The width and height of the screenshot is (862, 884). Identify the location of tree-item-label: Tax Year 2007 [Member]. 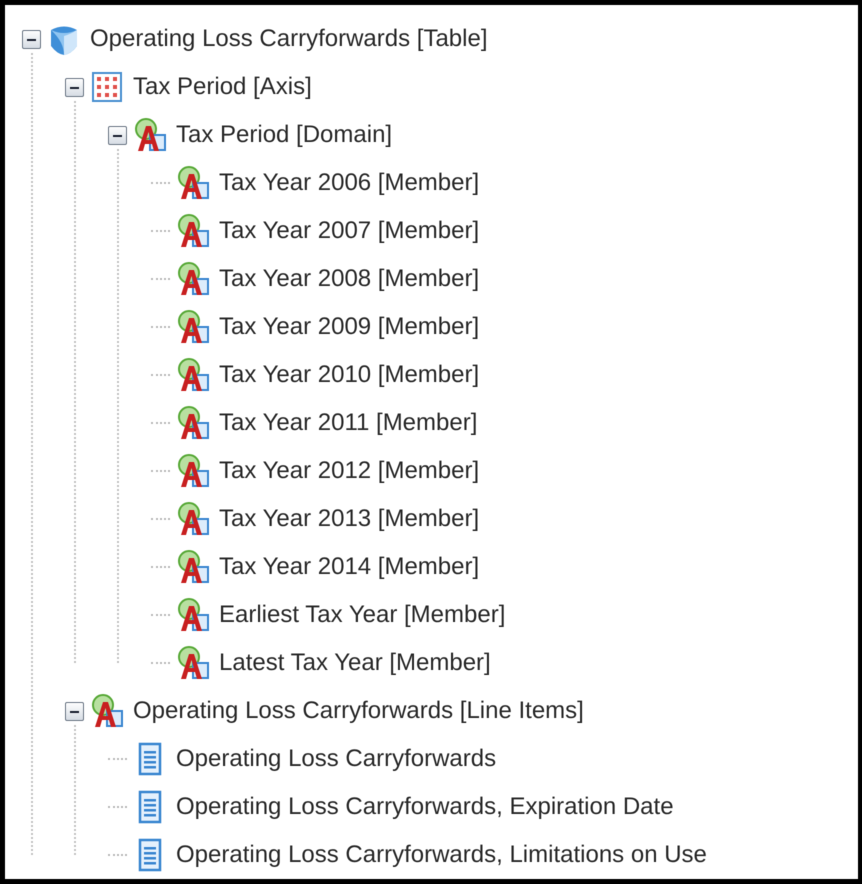
(349, 231).